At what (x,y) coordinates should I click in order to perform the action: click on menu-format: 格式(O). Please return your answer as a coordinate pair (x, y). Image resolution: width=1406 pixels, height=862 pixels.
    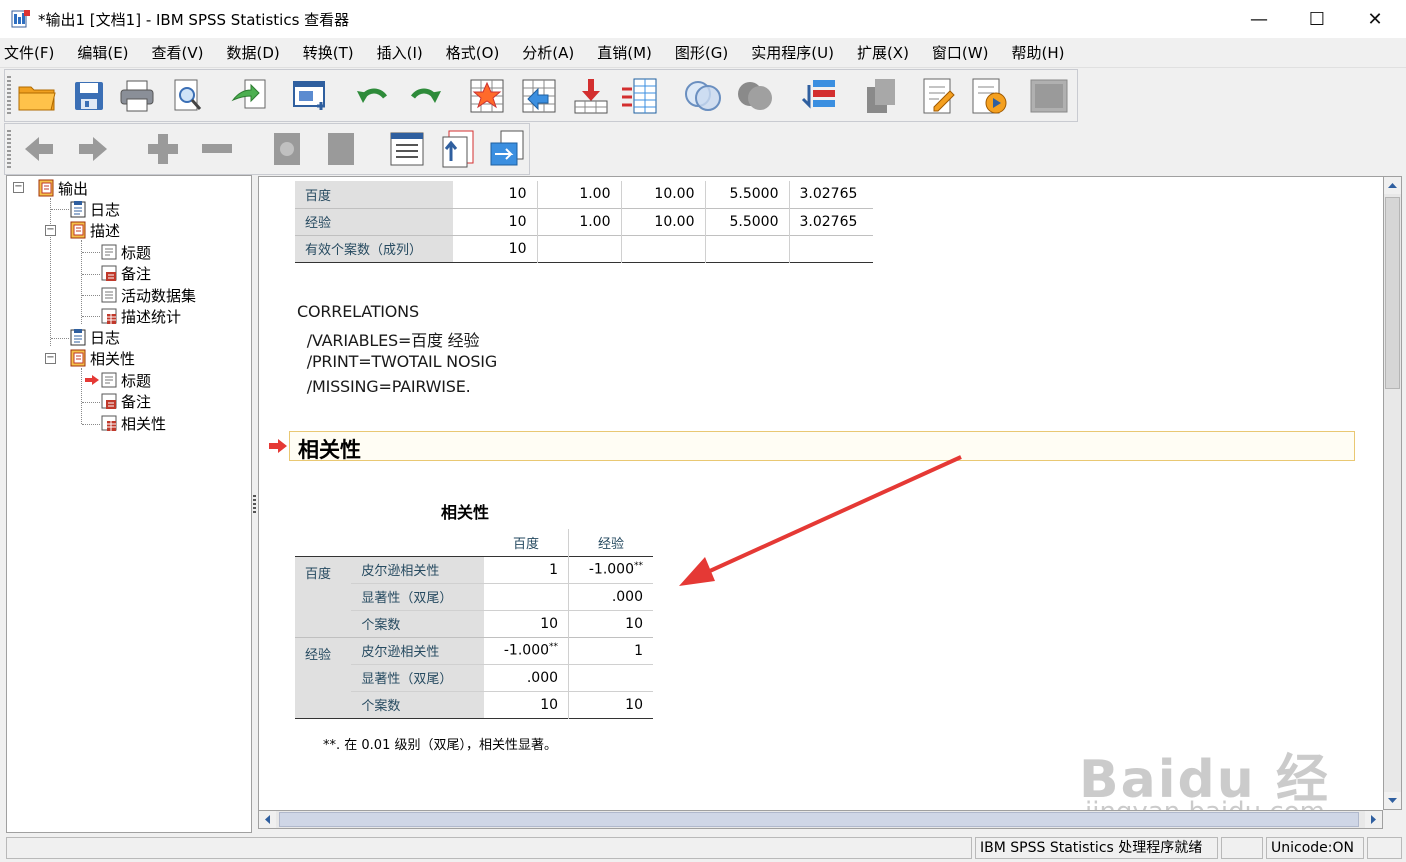
    Looking at the image, I should click on (473, 52).